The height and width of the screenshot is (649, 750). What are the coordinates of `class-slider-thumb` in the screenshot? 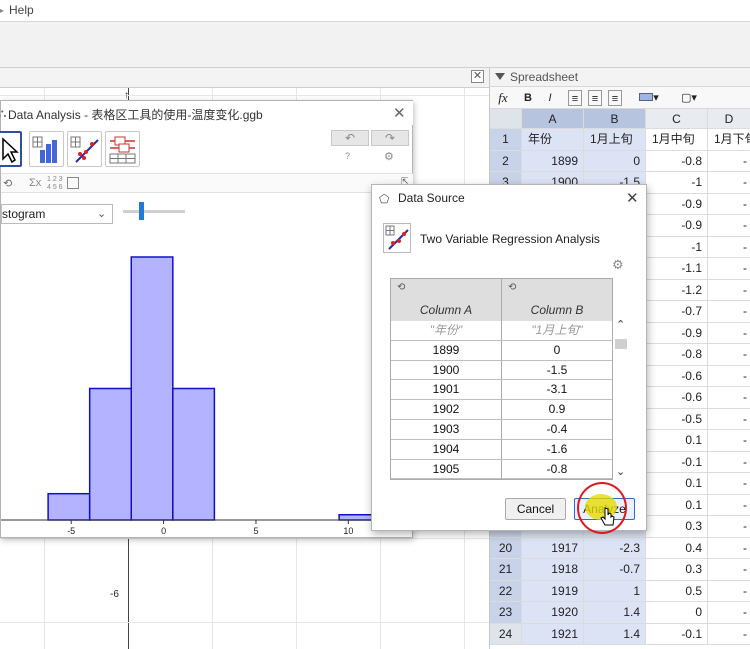 It's located at (141, 211).